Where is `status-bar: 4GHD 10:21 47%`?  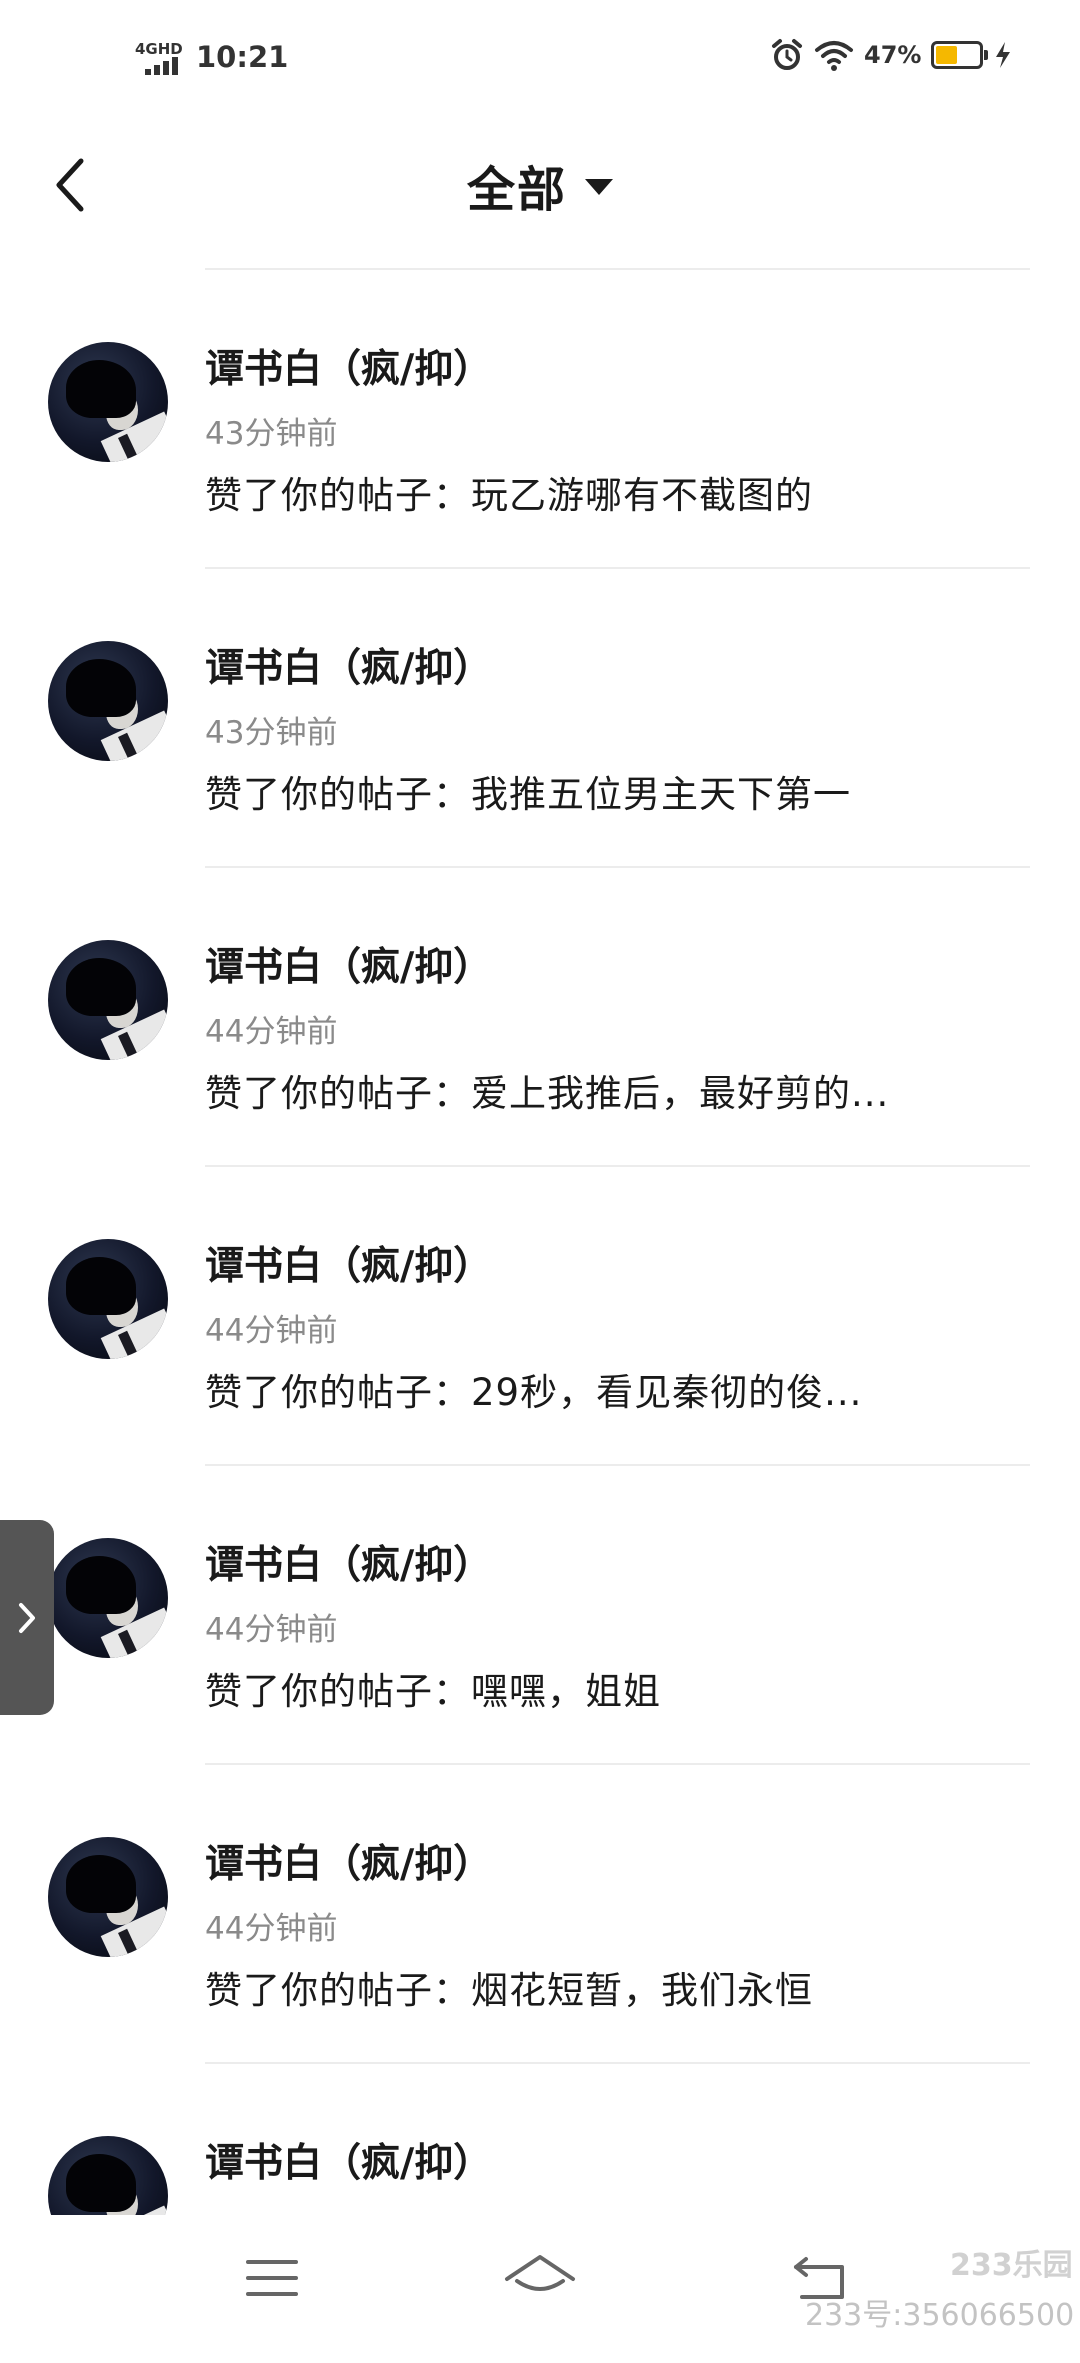
status-bar: 4GHD 10:21 47% is located at coordinates (540, 60).